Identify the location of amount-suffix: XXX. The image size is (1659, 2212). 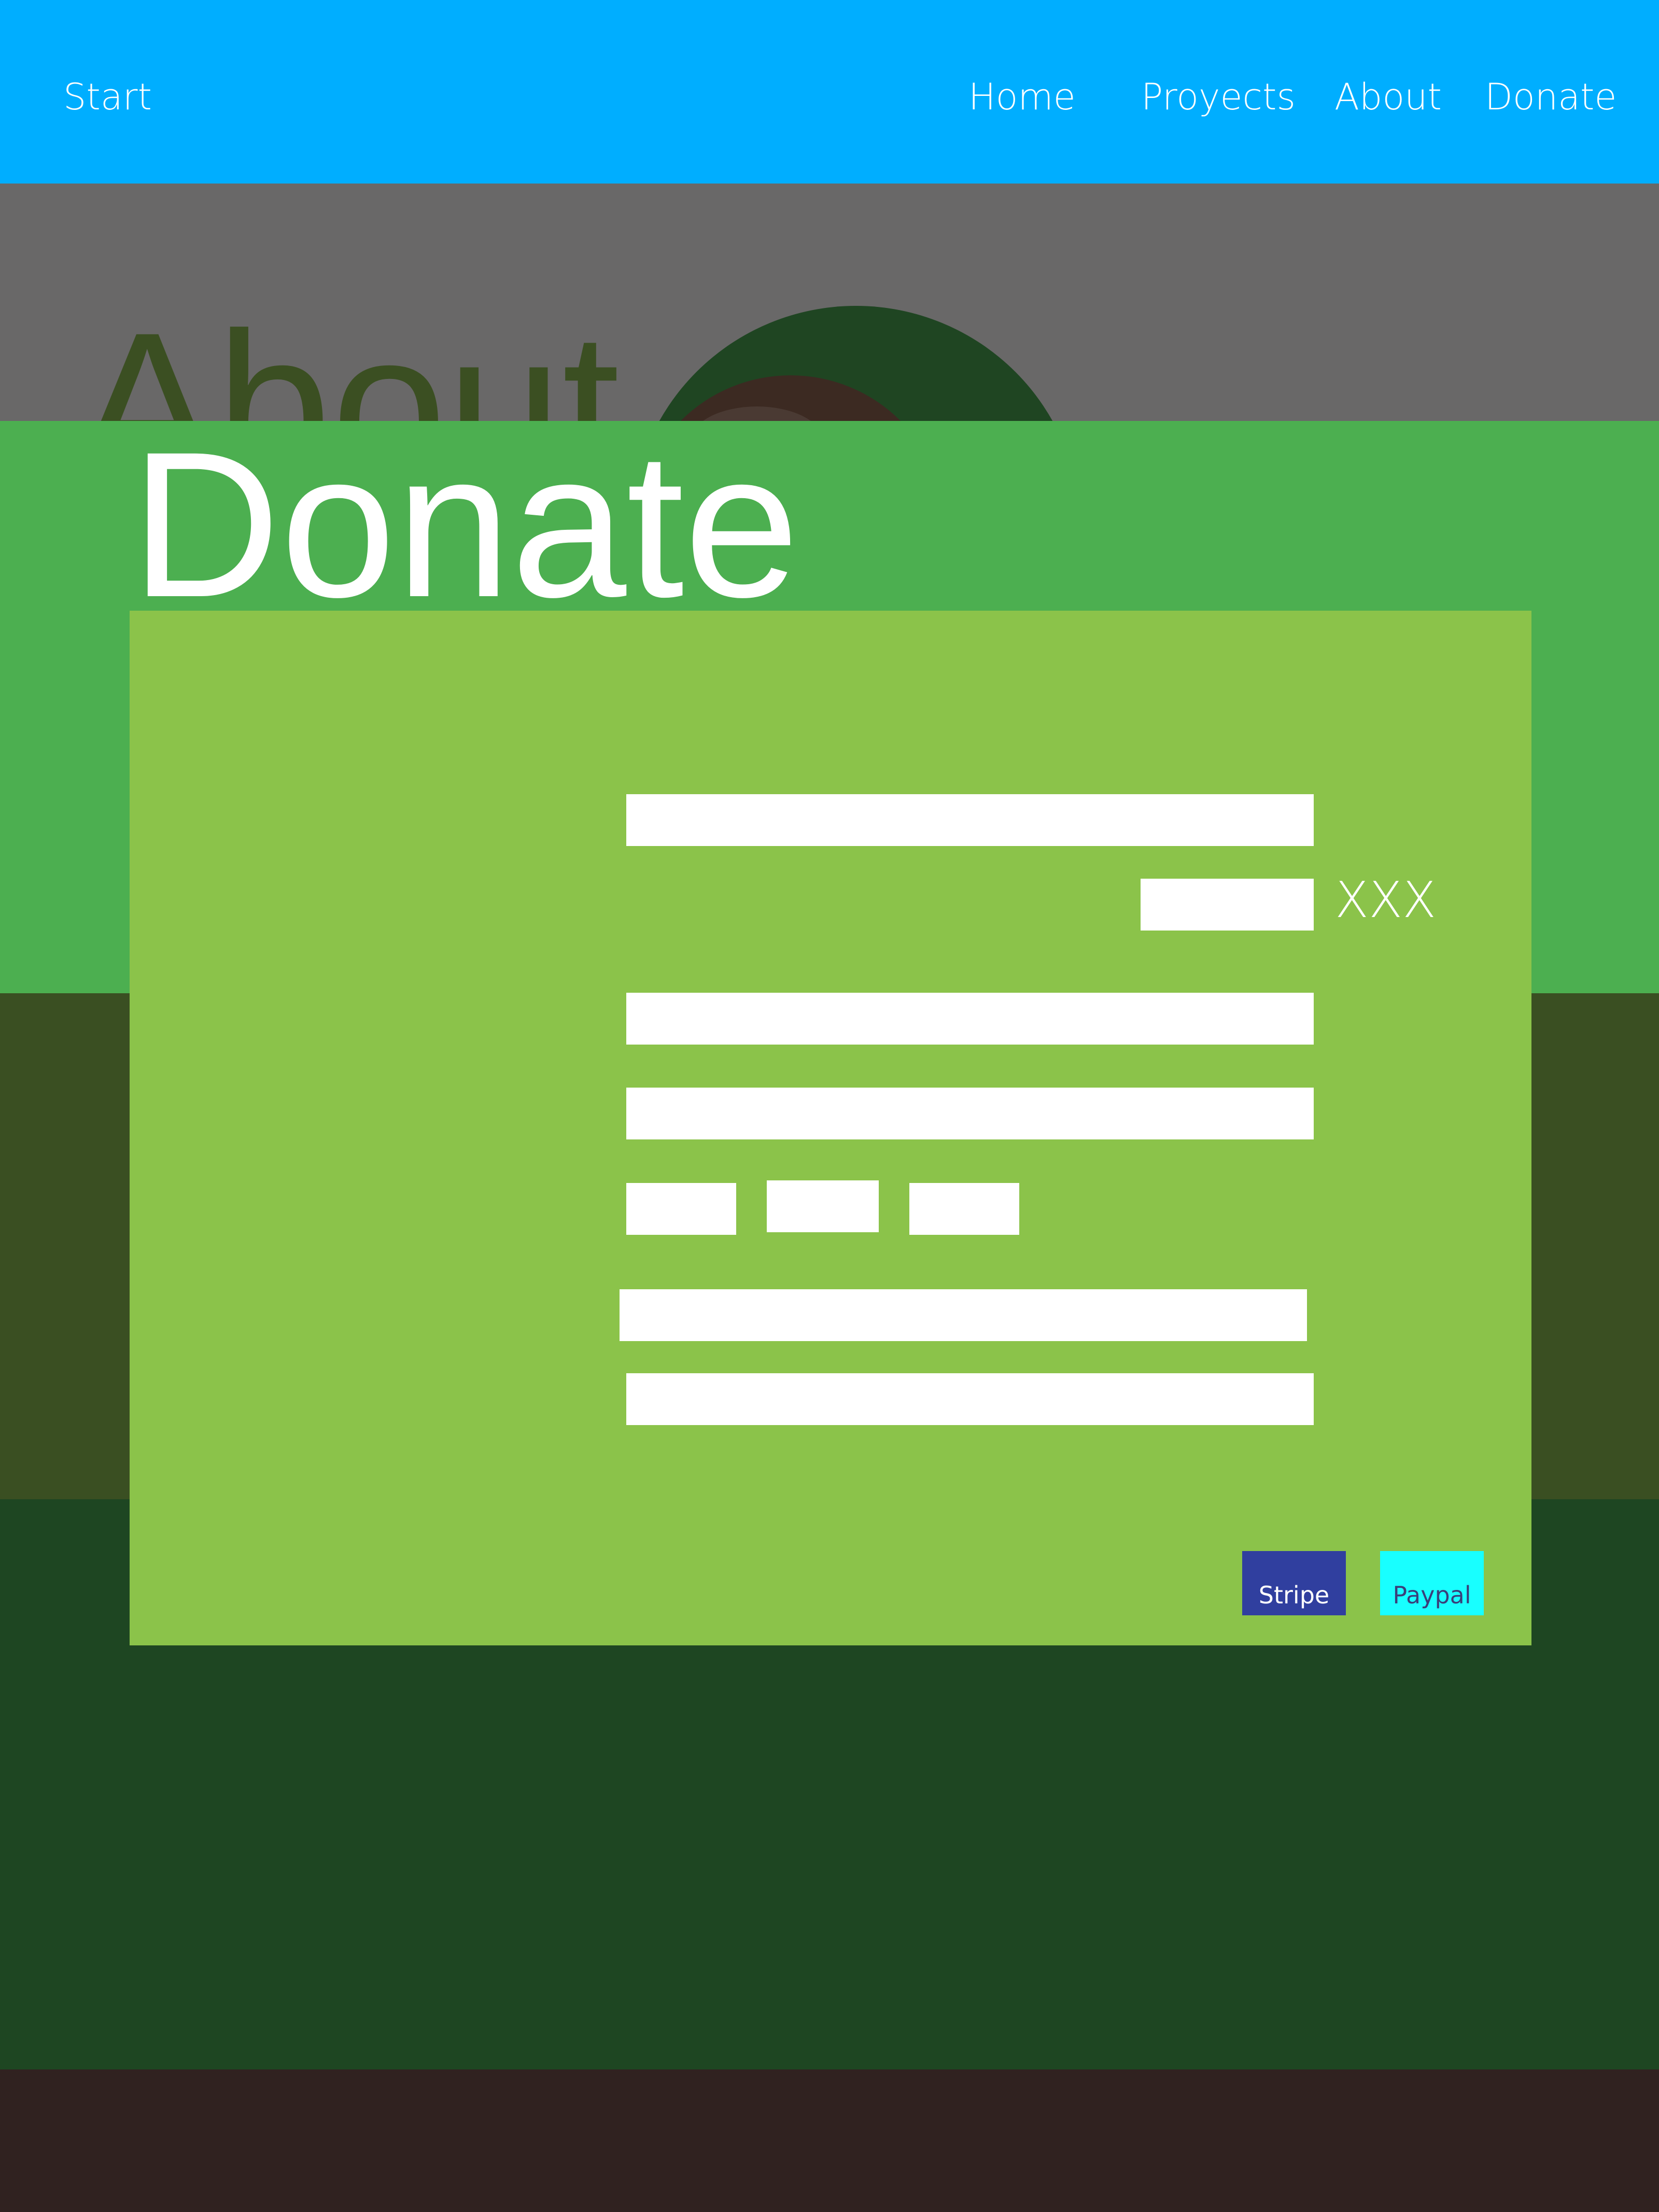
(1386, 900).